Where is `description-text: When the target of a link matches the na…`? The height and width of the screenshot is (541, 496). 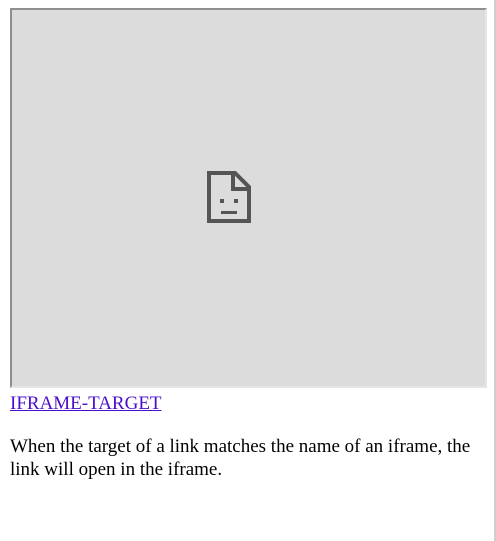
description-text: When the target of a link matches the na… is located at coordinates (240, 458).